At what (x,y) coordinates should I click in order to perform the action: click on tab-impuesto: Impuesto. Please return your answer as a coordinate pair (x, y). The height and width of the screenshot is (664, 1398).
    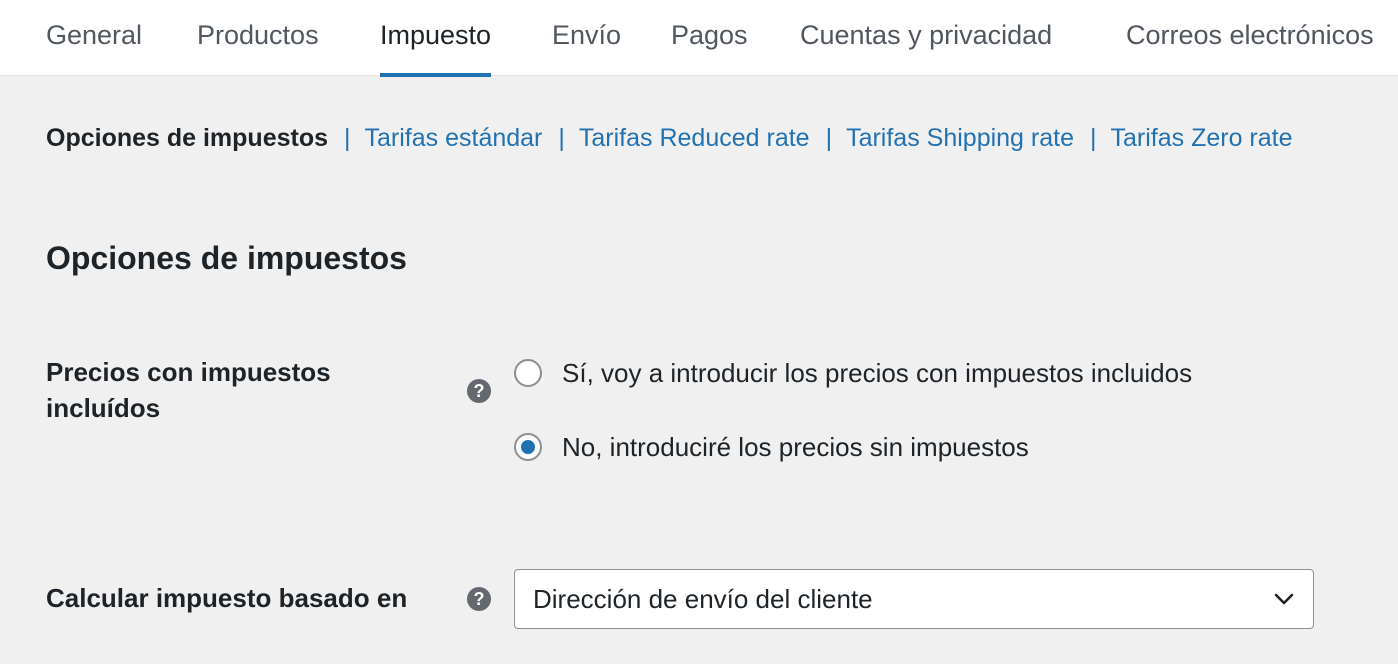
    Looking at the image, I should click on (436, 38).